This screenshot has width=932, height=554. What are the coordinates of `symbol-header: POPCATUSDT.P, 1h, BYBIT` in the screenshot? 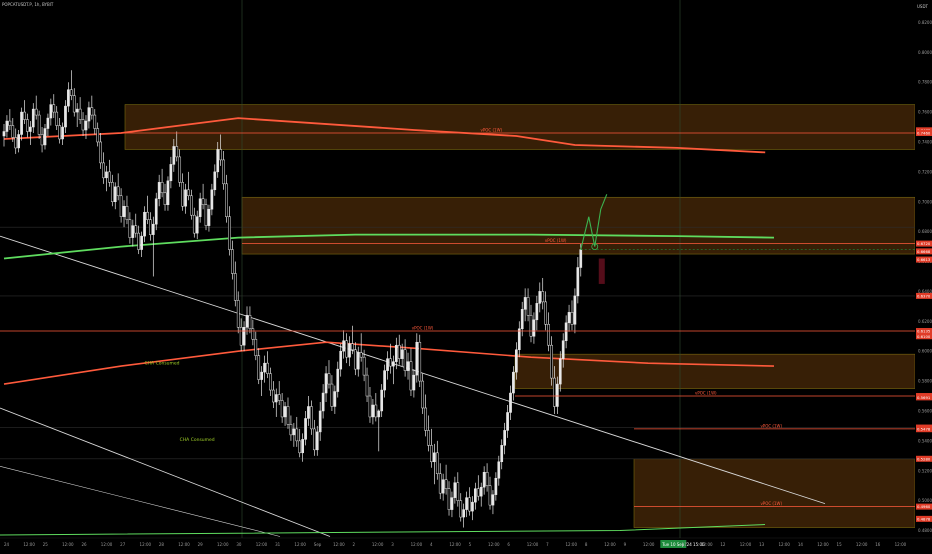 It's located at (27, 4).